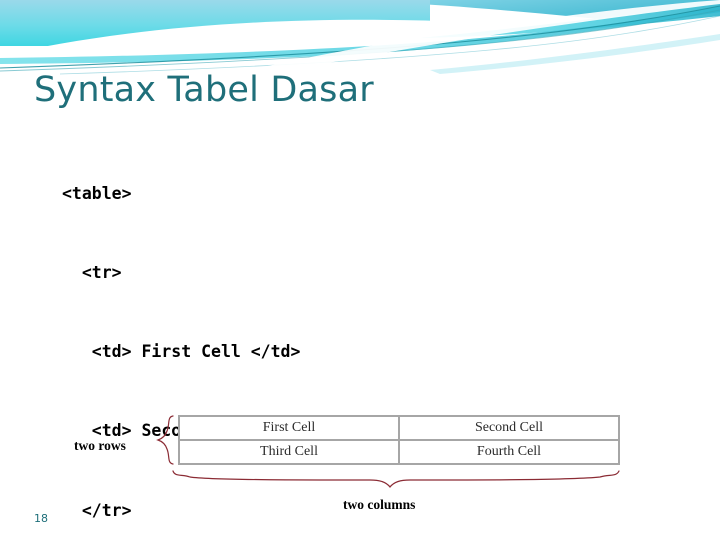  Describe the element at coordinates (379, 504) in the screenshot. I see `two-columns-label: two columns` at that location.